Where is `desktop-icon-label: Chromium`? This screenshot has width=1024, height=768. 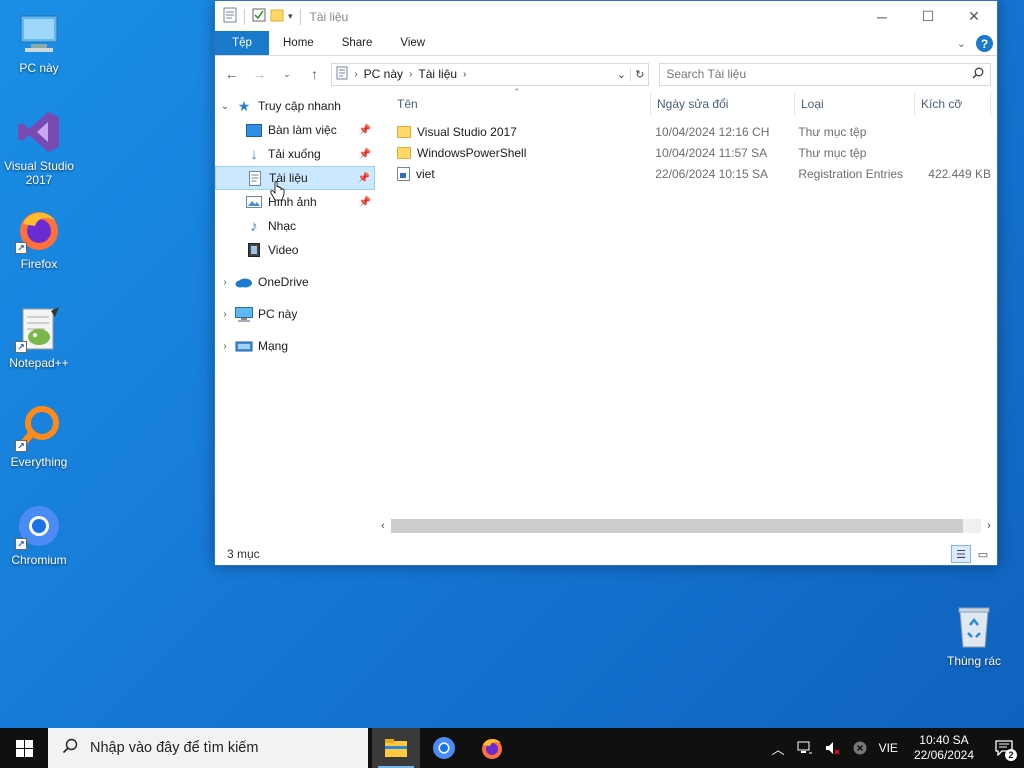
desktop-icon-label: Chromium is located at coordinates (39, 560).